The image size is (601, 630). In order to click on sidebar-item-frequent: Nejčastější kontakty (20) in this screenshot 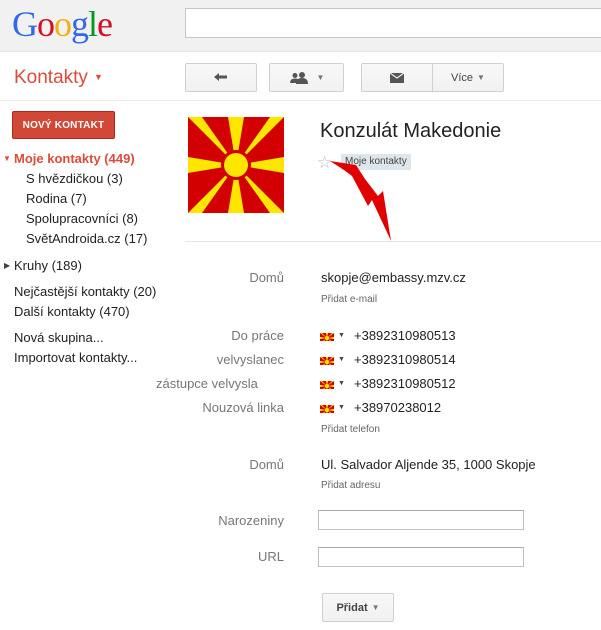, I will do `click(85, 292)`.